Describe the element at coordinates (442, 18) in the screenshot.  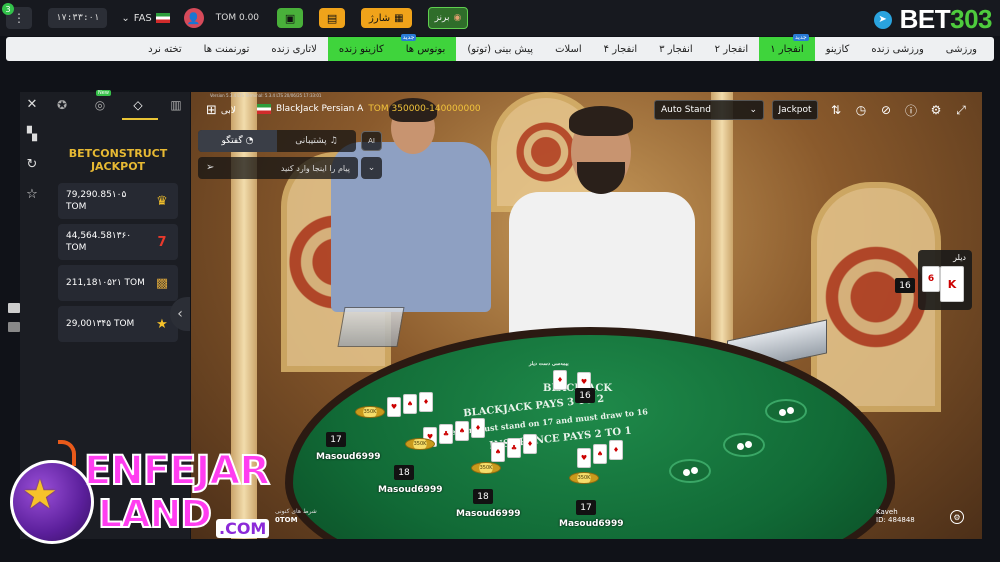
I see `bronze-label: برنز` at that location.